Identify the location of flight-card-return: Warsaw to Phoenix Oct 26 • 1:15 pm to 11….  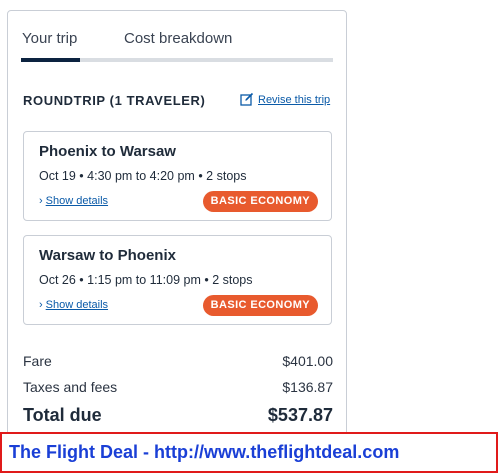
(177, 280).